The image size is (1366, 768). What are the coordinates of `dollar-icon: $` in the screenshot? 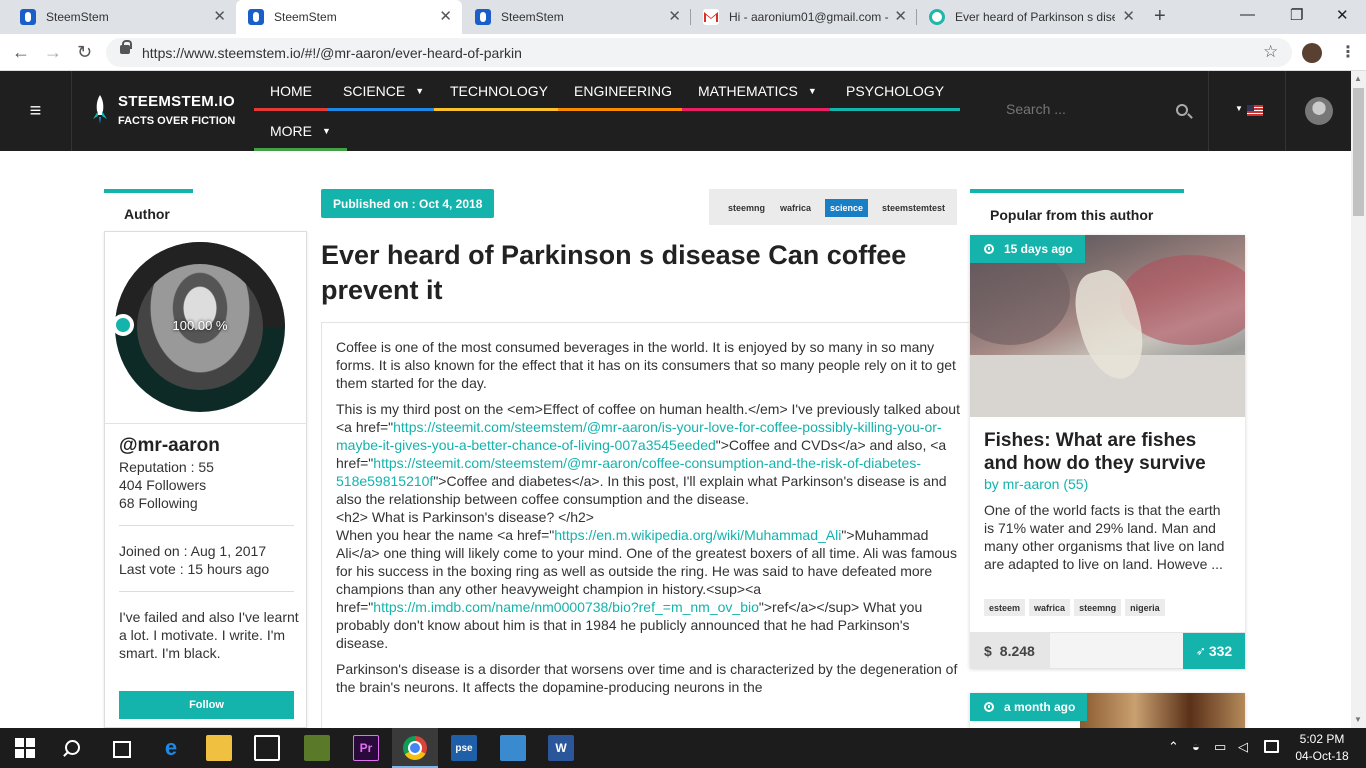 It's located at (988, 651).